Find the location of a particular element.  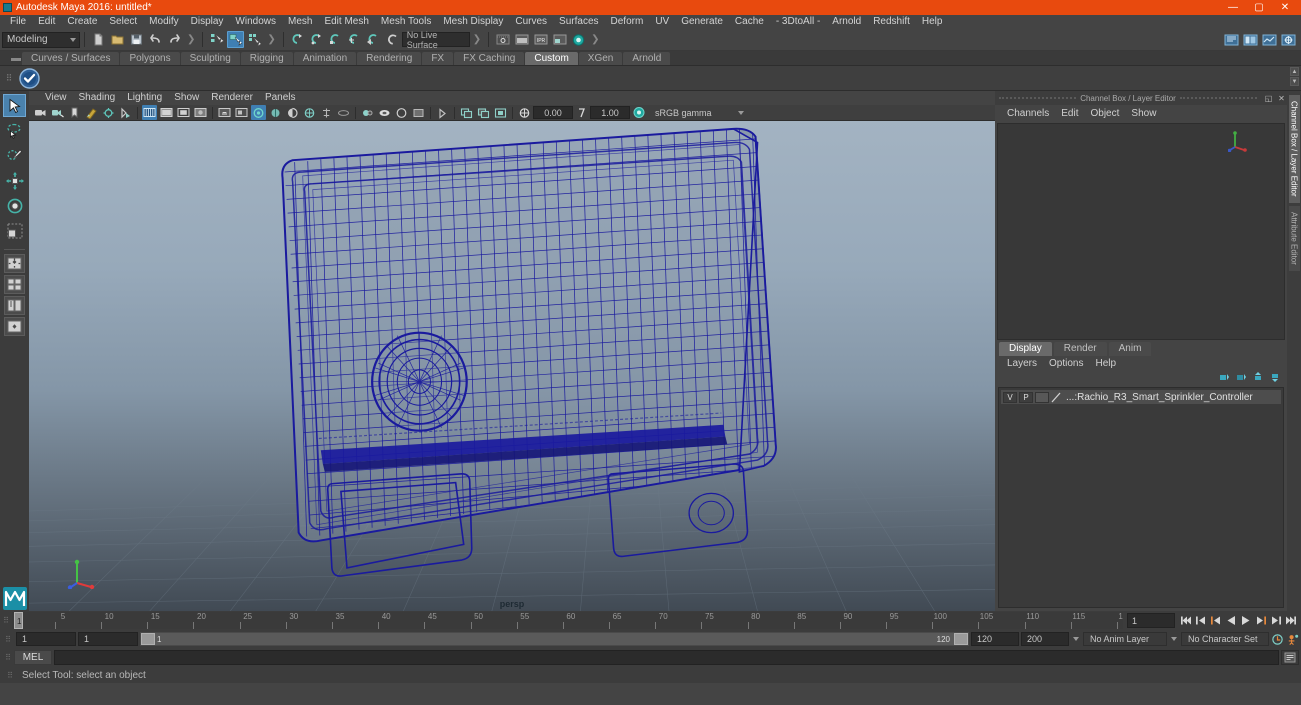

step-forward-frame-icon is located at coordinates (1275, 620).